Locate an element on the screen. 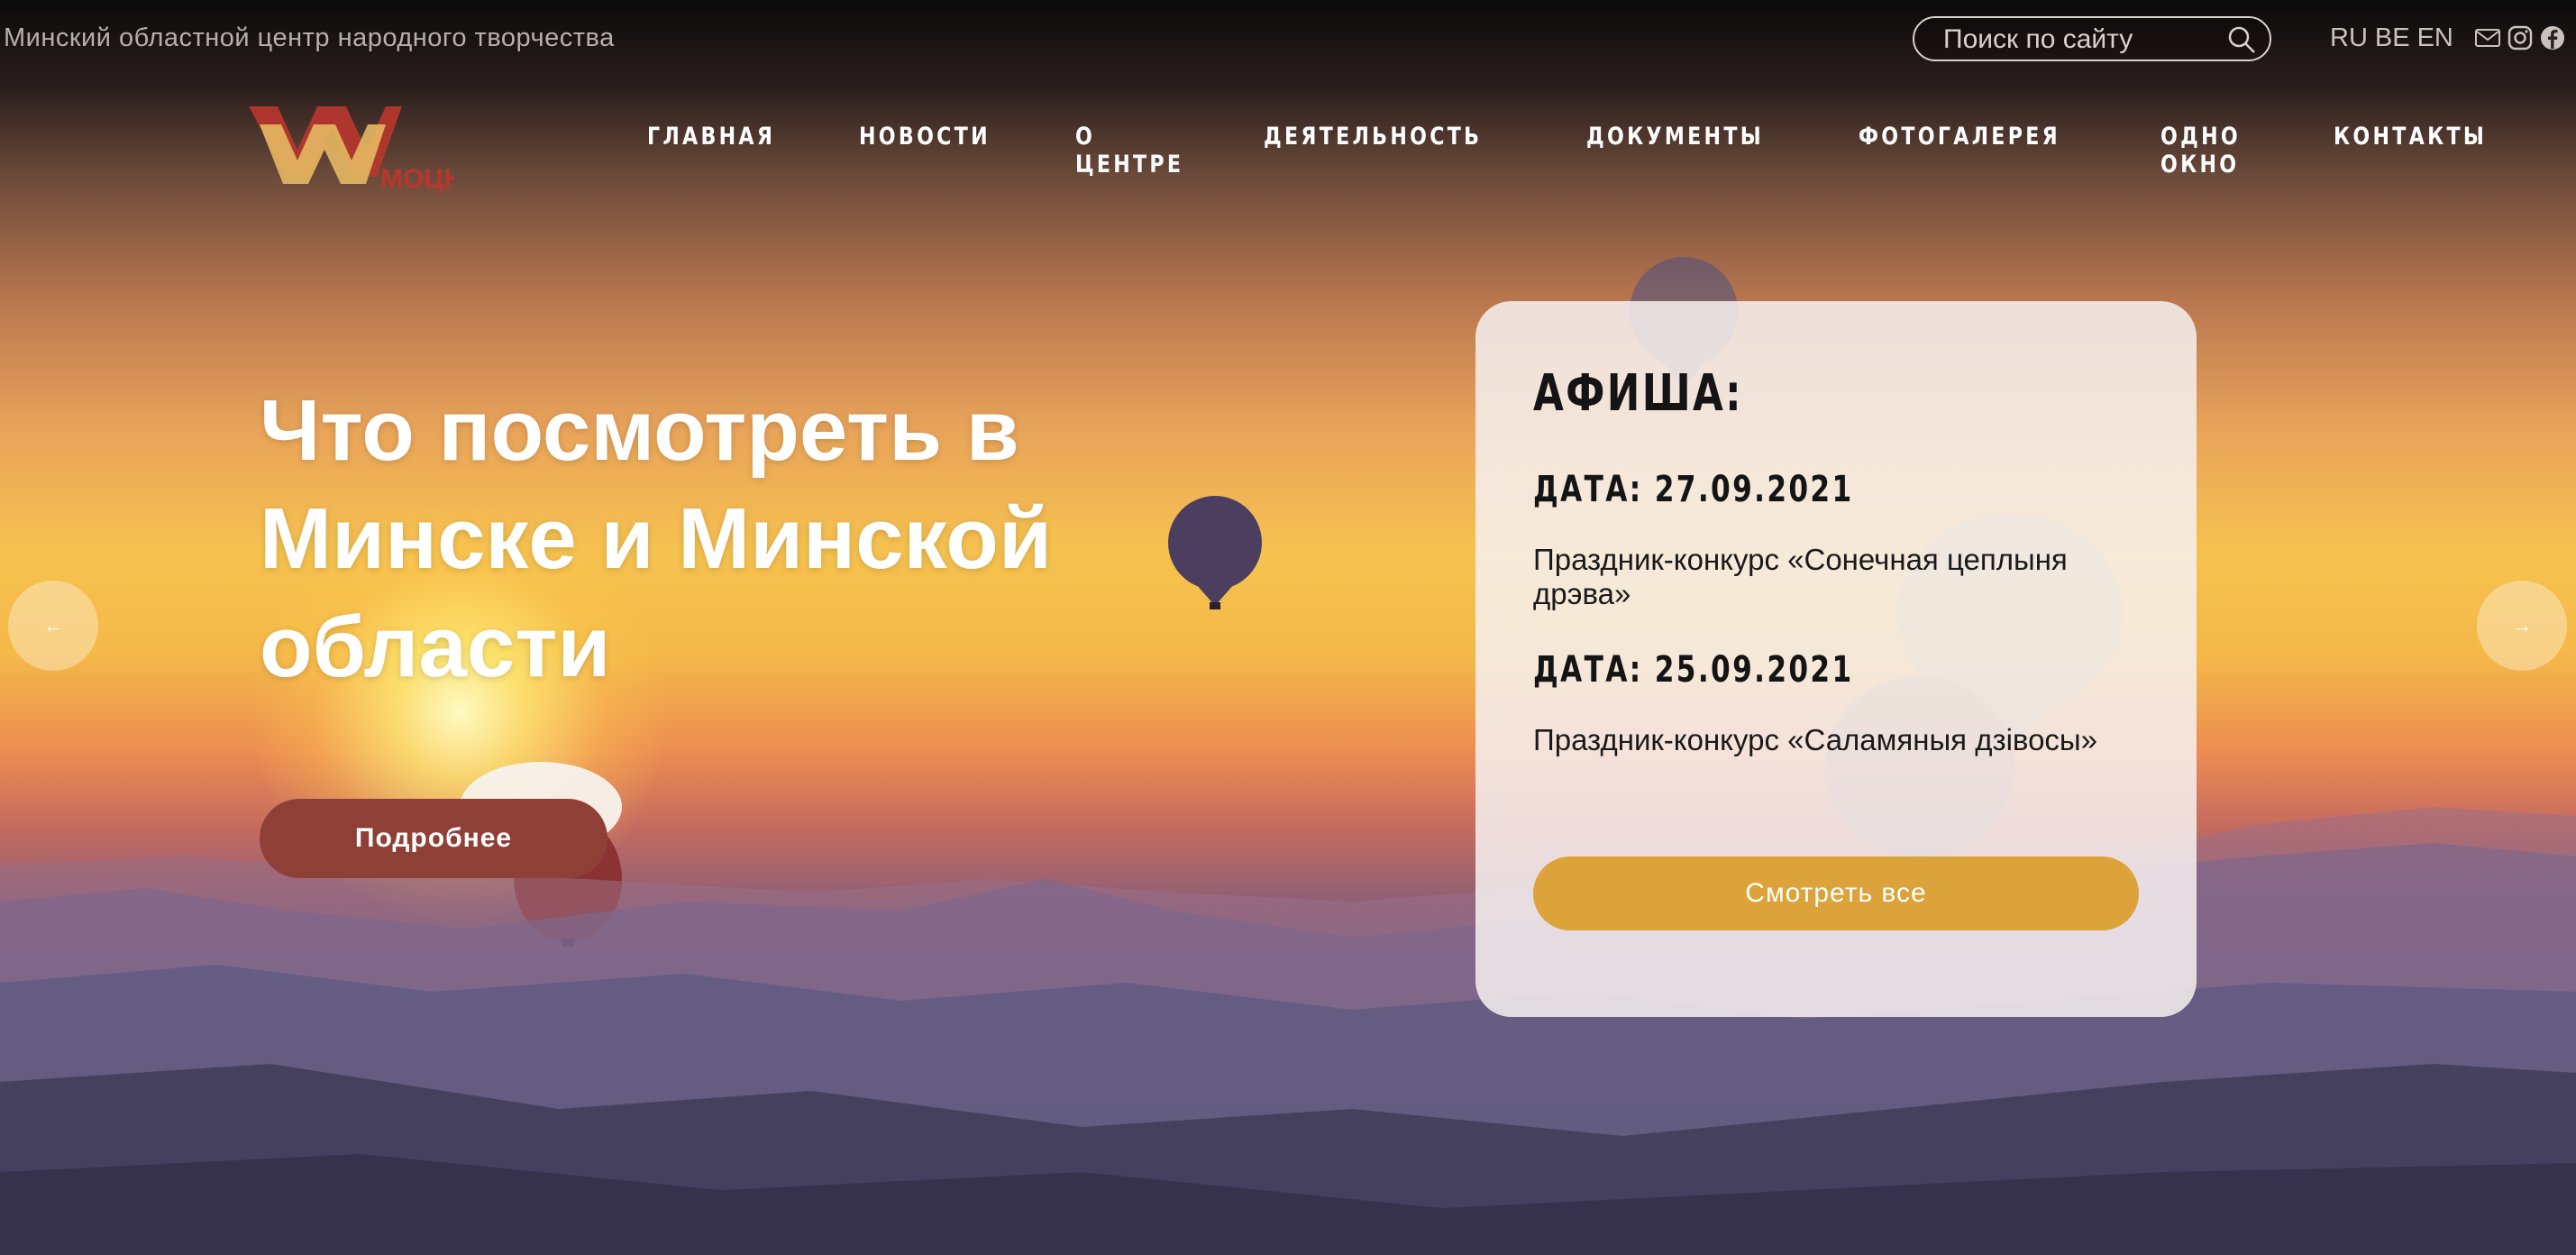 The height and width of the screenshot is (1255, 2576). instagram-icon is located at coordinates (2520, 37).